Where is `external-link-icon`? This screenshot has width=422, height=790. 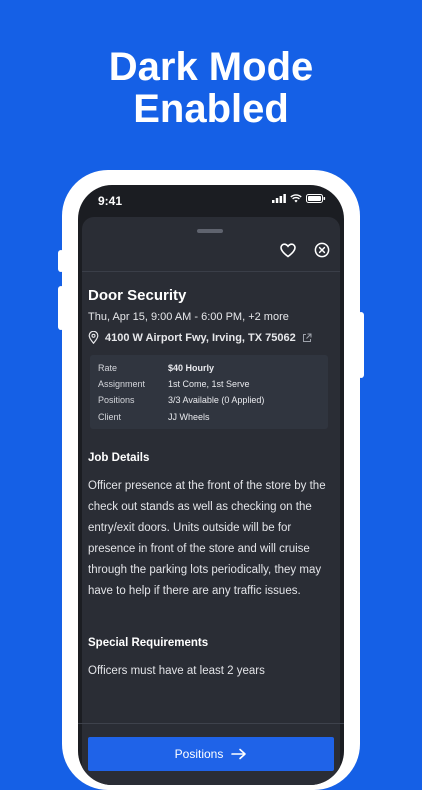 external-link-icon is located at coordinates (307, 338).